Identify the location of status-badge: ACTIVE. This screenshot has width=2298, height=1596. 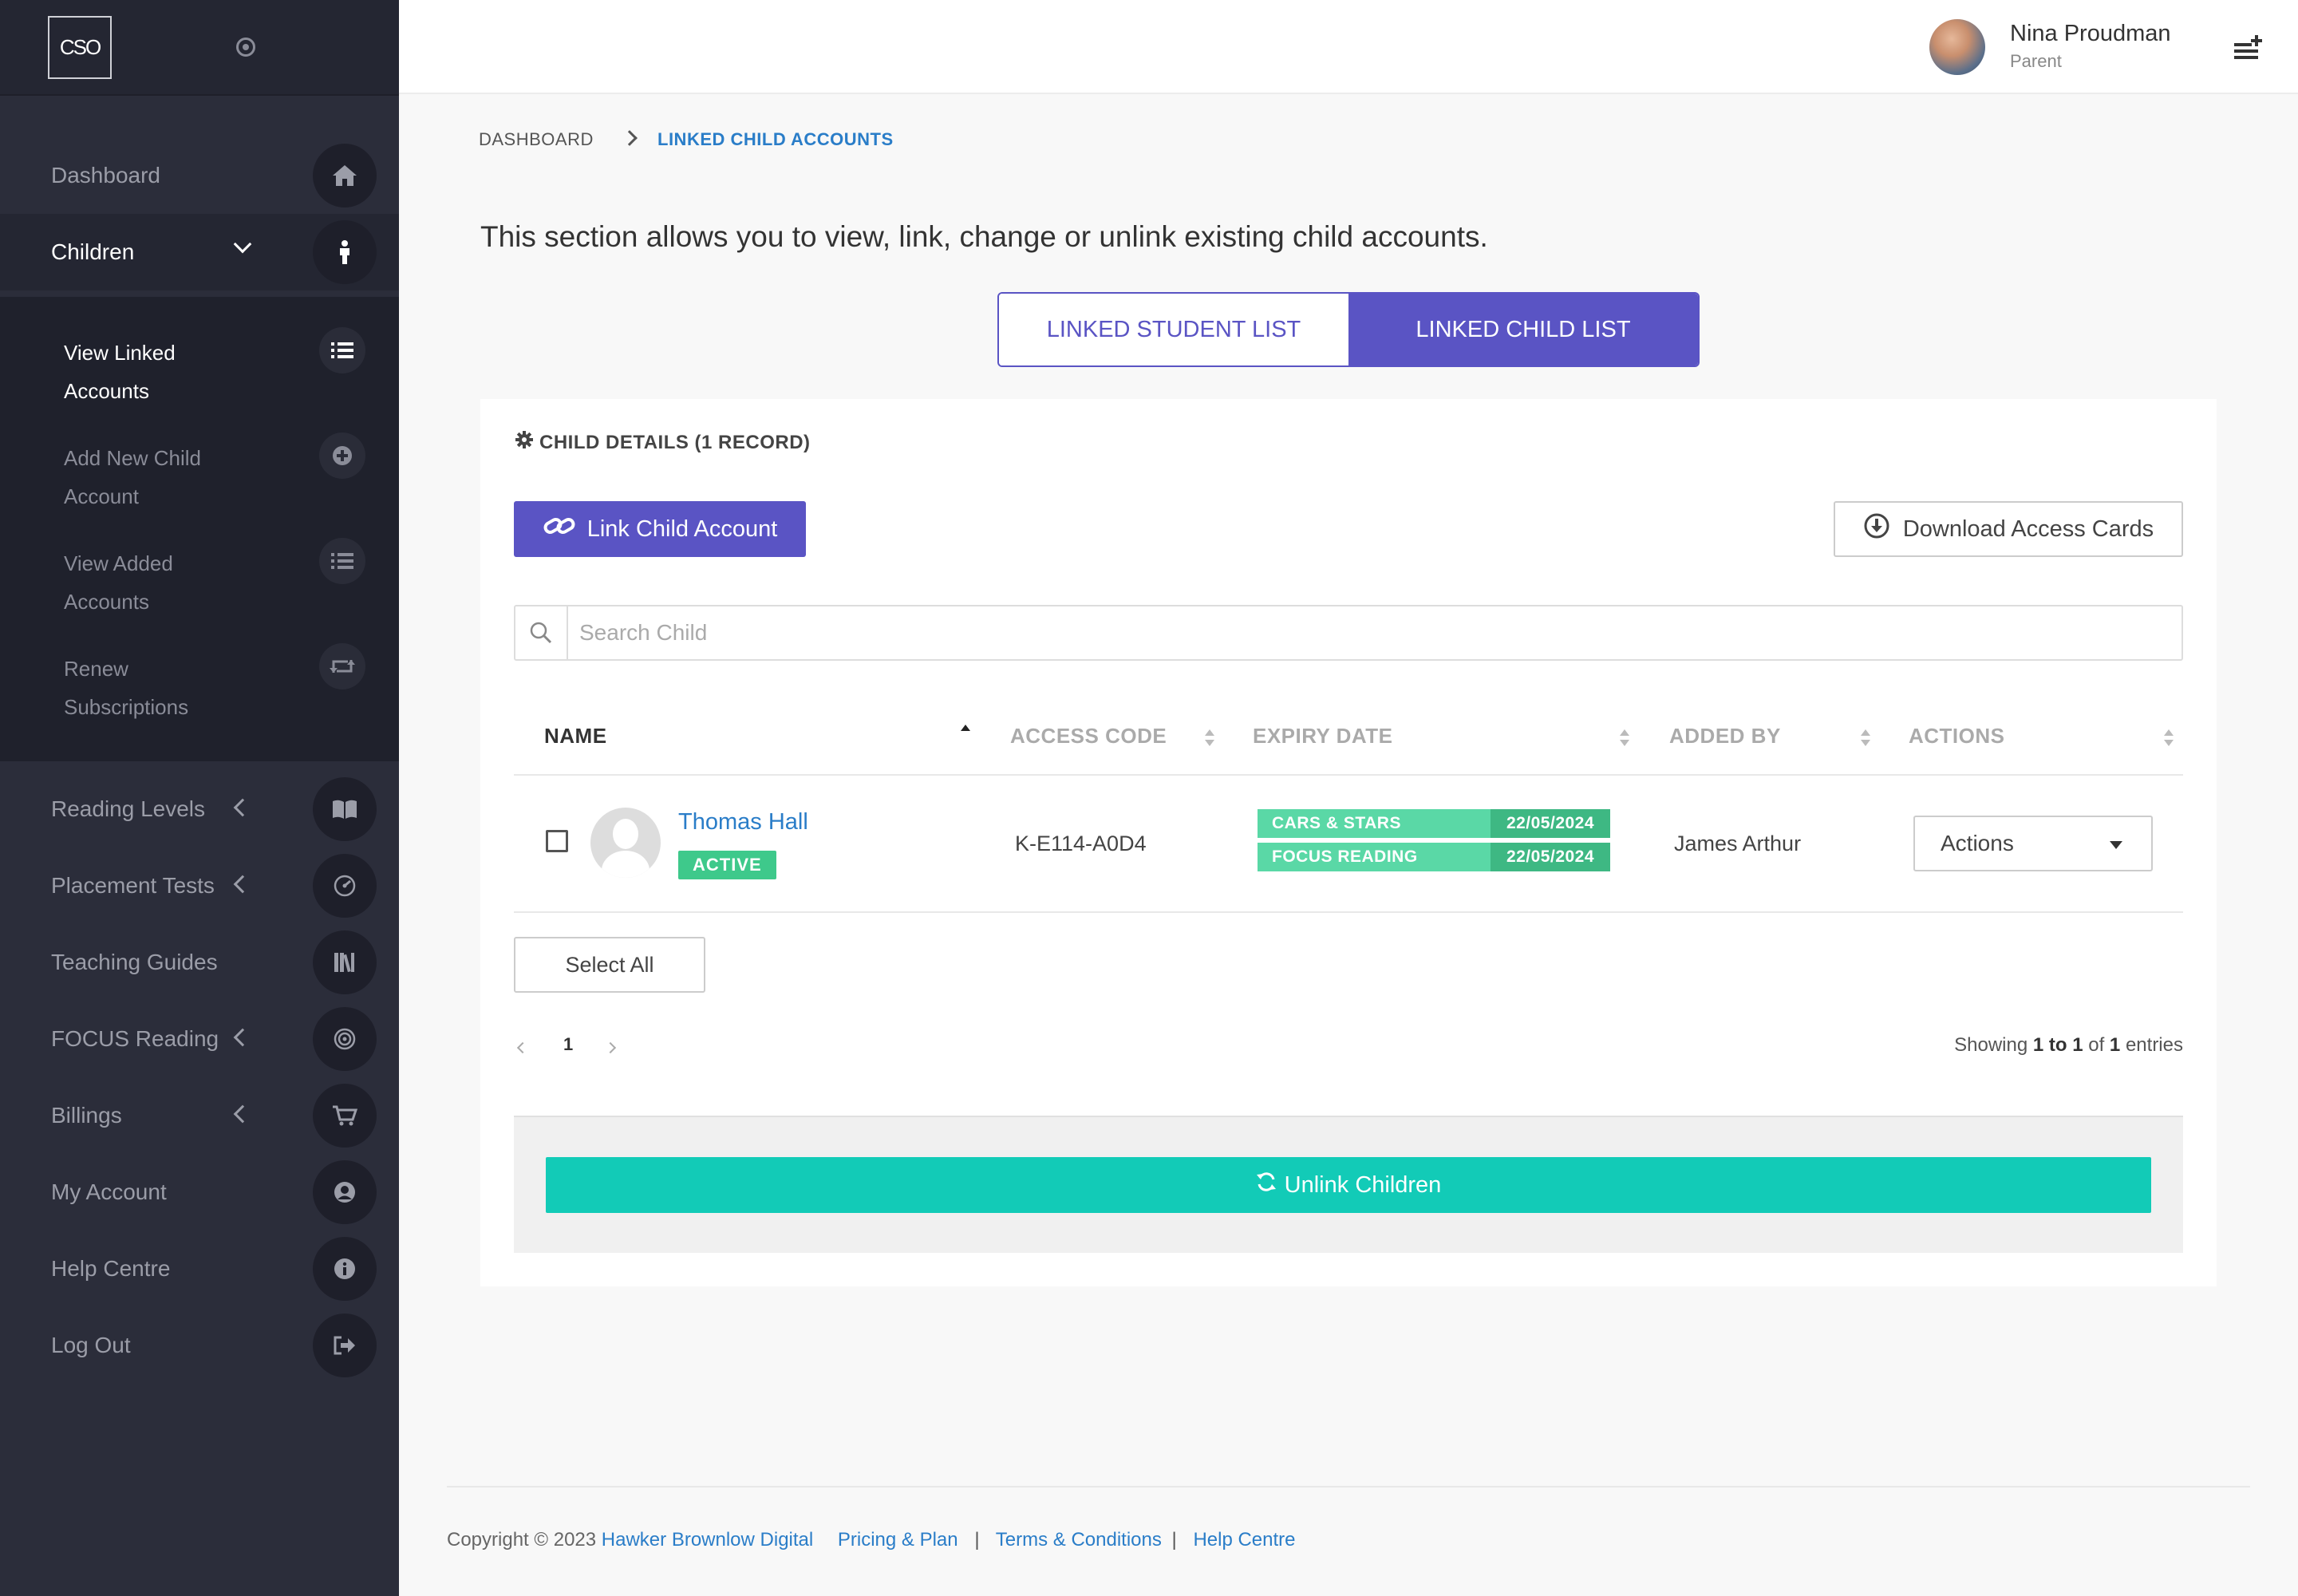
(727, 865).